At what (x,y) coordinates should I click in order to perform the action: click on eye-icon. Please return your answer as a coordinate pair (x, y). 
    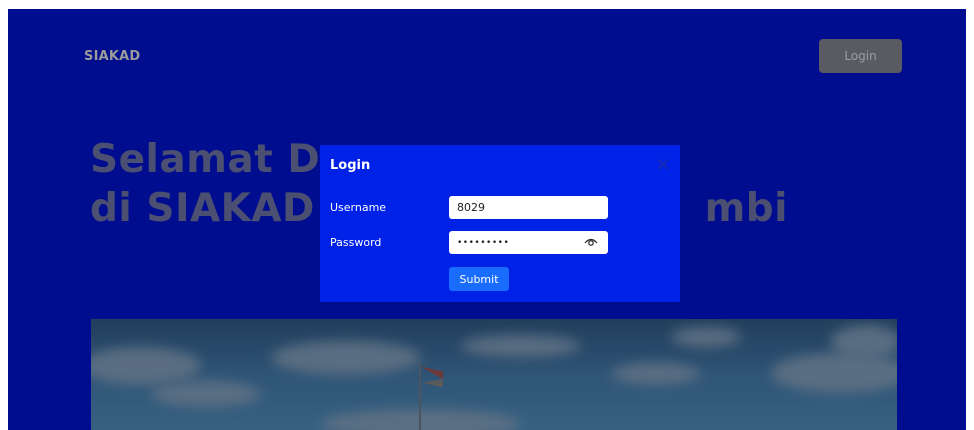
    Looking at the image, I should click on (591, 242).